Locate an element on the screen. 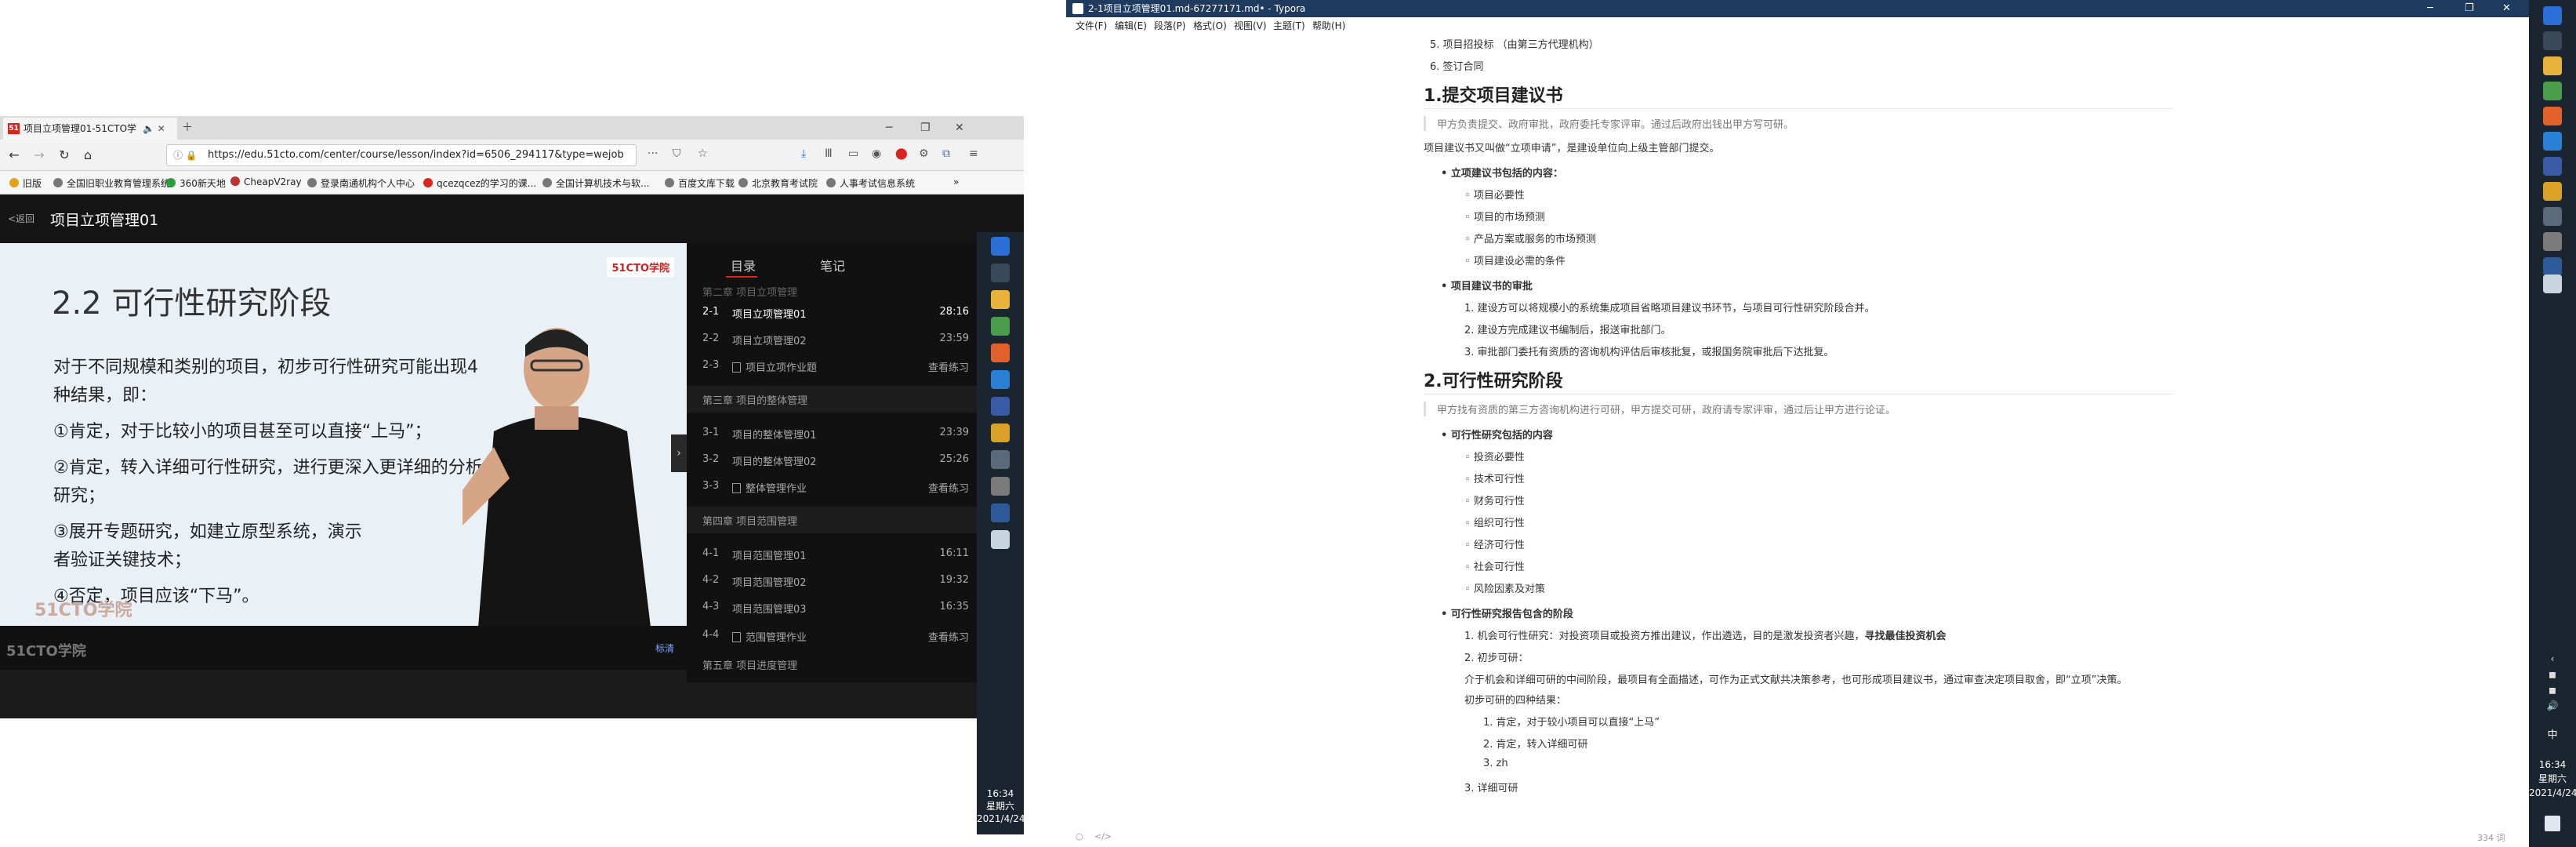 The width and height of the screenshot is (2576, 847). source-mode-icon: </> is located at coordinates (1103, 836).